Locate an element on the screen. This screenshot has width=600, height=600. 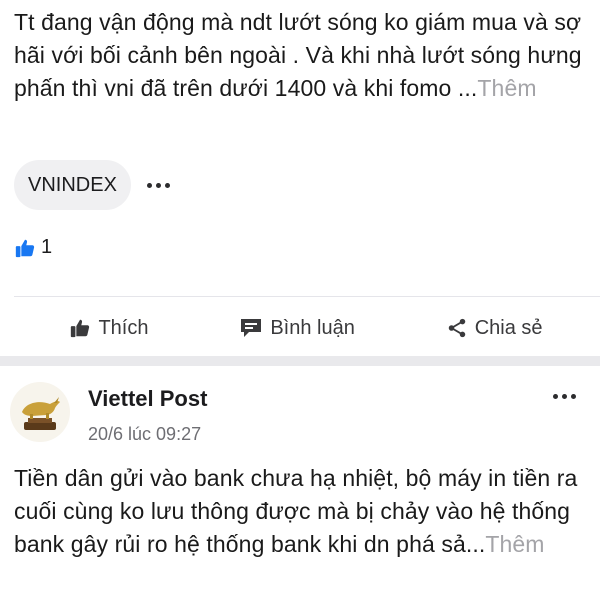
divider is located at coordinates (307, 296).